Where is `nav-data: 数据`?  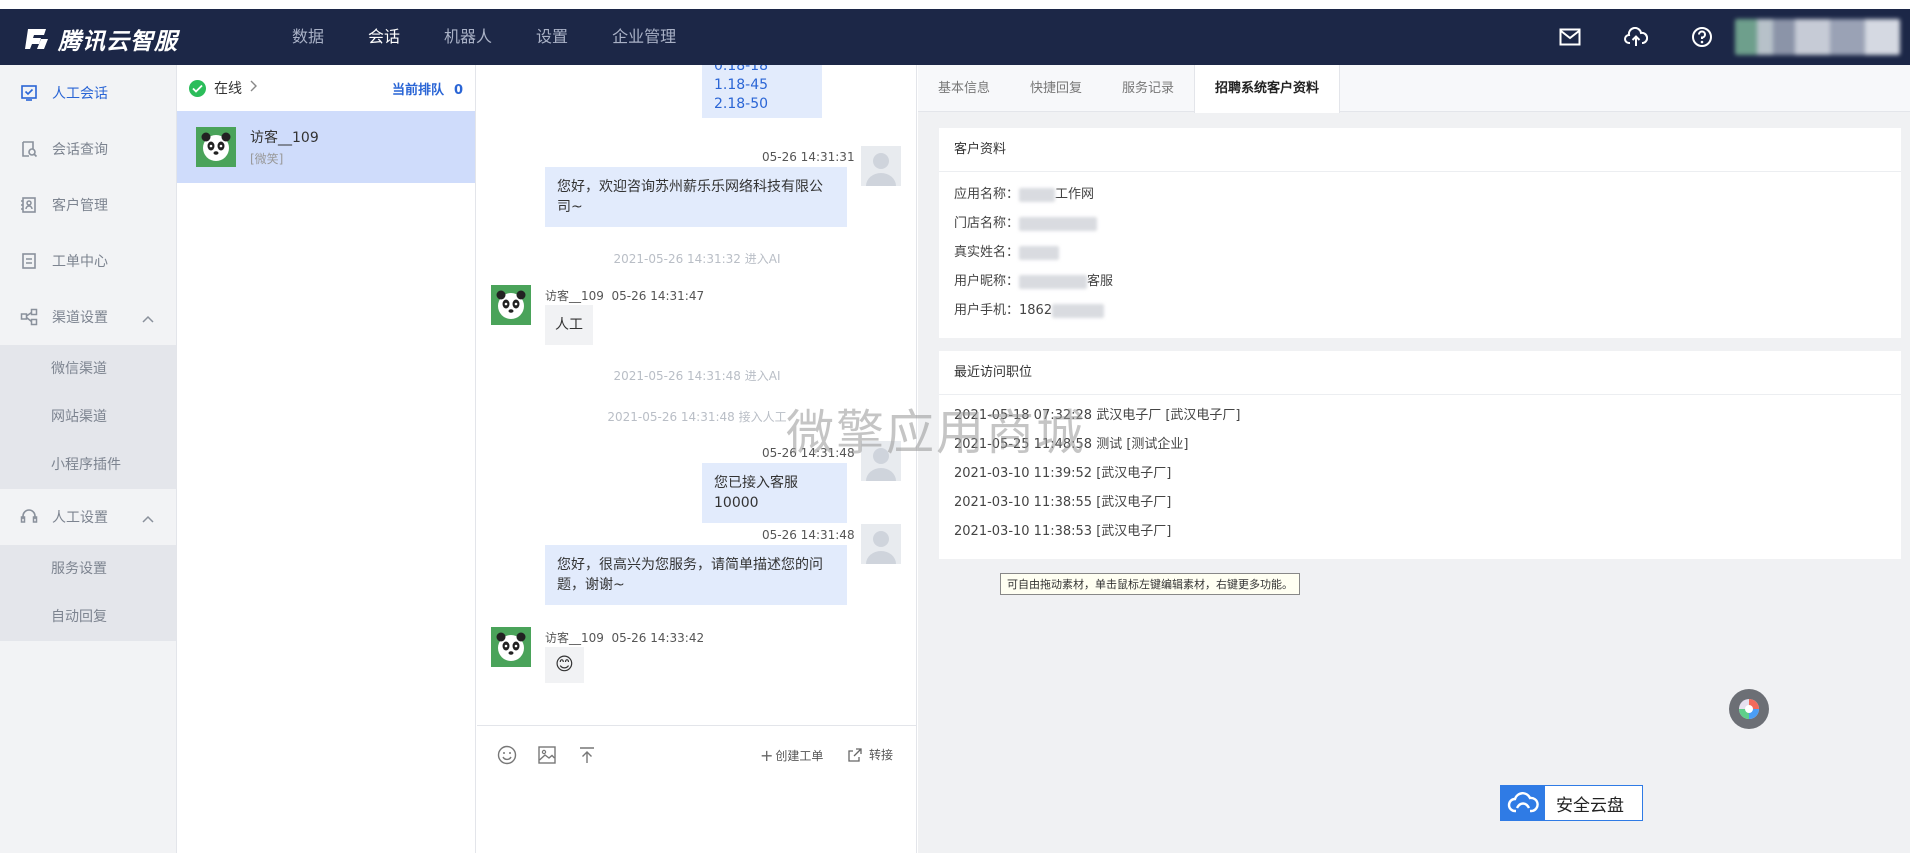 nav-data: 数据 is located at coordinates (308, 37).